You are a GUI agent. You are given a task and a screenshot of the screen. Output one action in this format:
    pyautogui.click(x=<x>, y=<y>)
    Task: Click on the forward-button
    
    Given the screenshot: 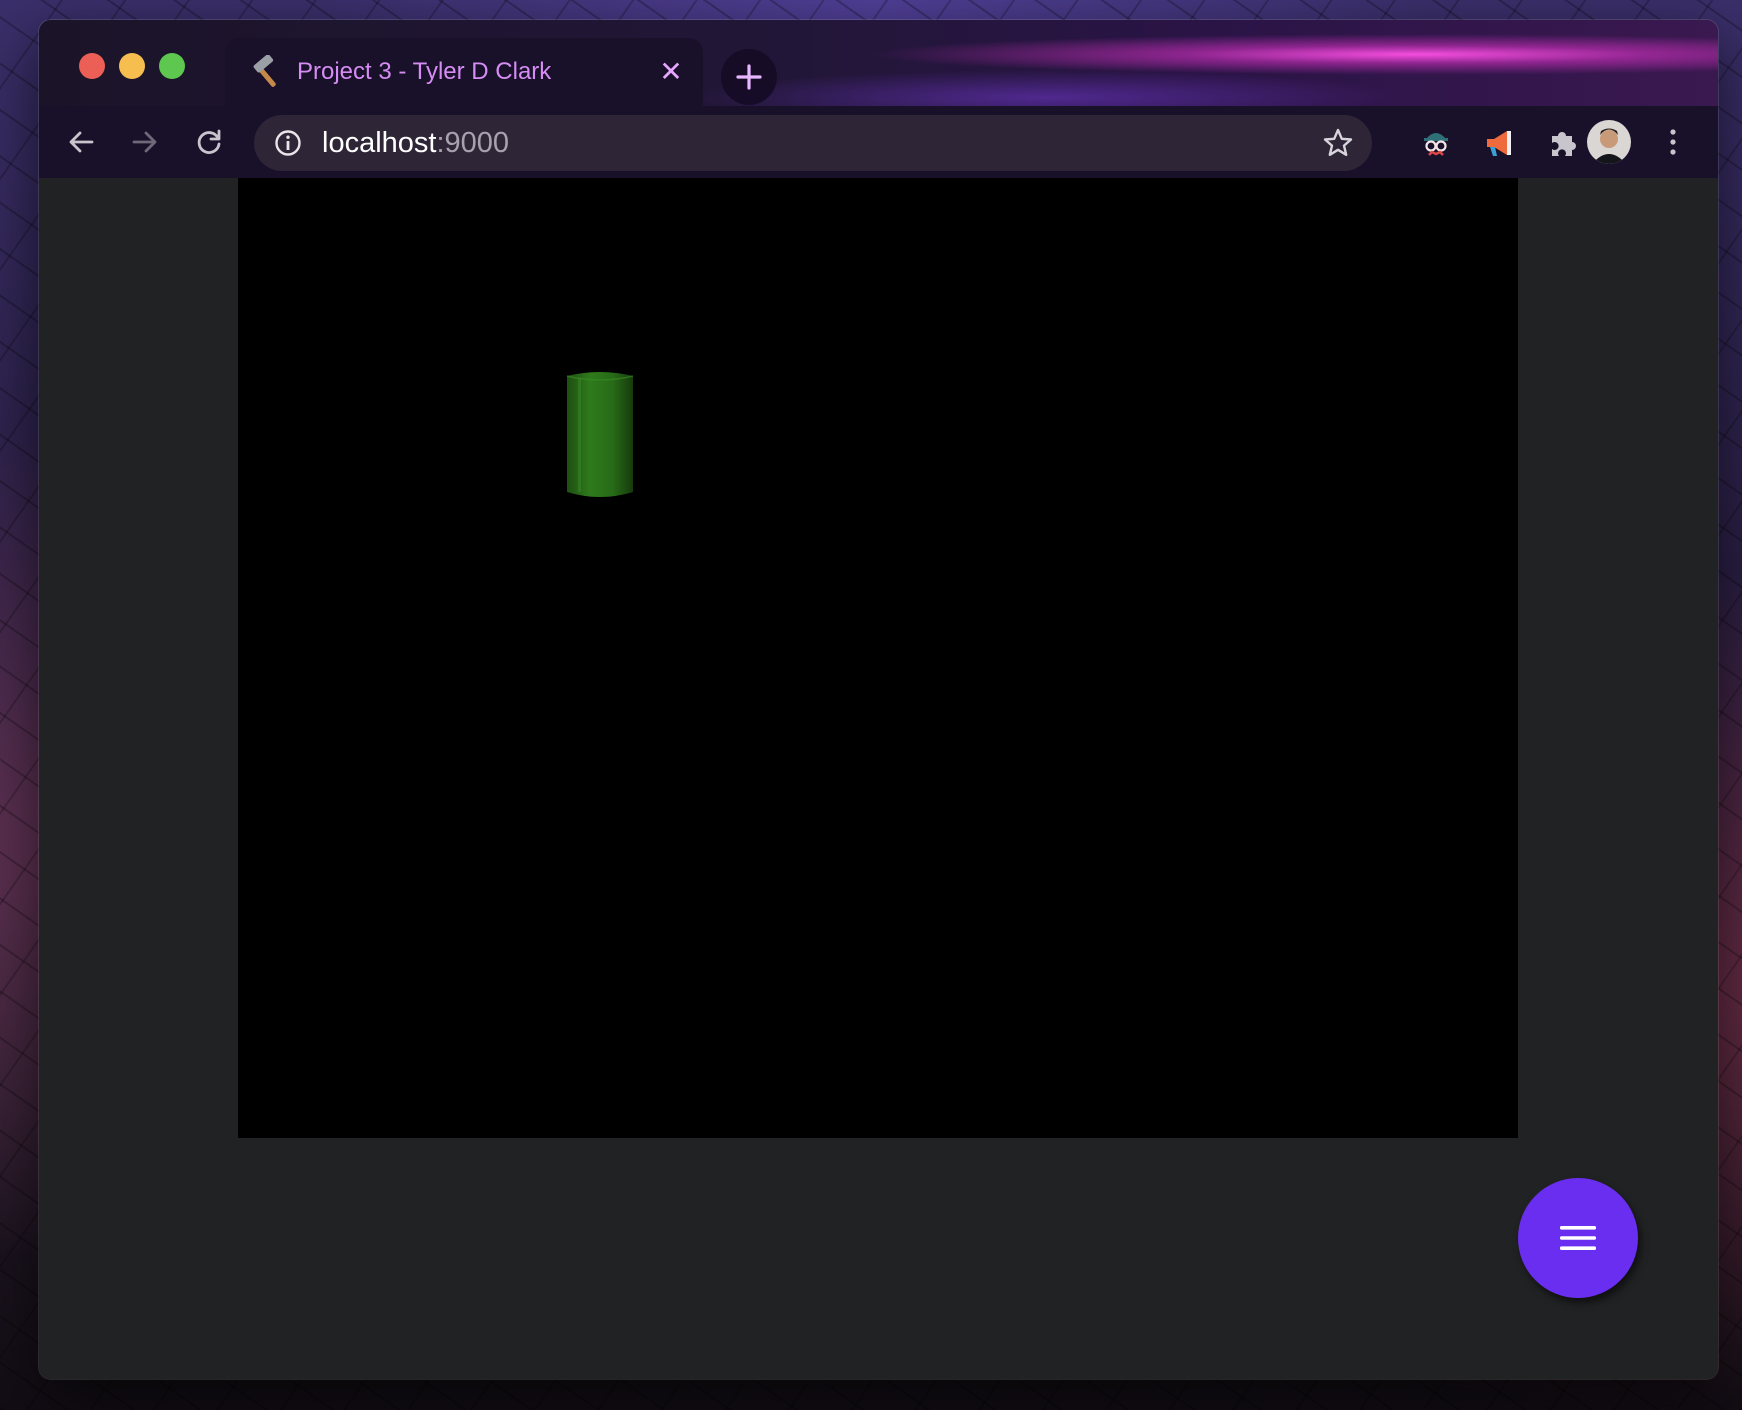 What is the action you would take?
    pyautogui.click(x=145, y=142)
    